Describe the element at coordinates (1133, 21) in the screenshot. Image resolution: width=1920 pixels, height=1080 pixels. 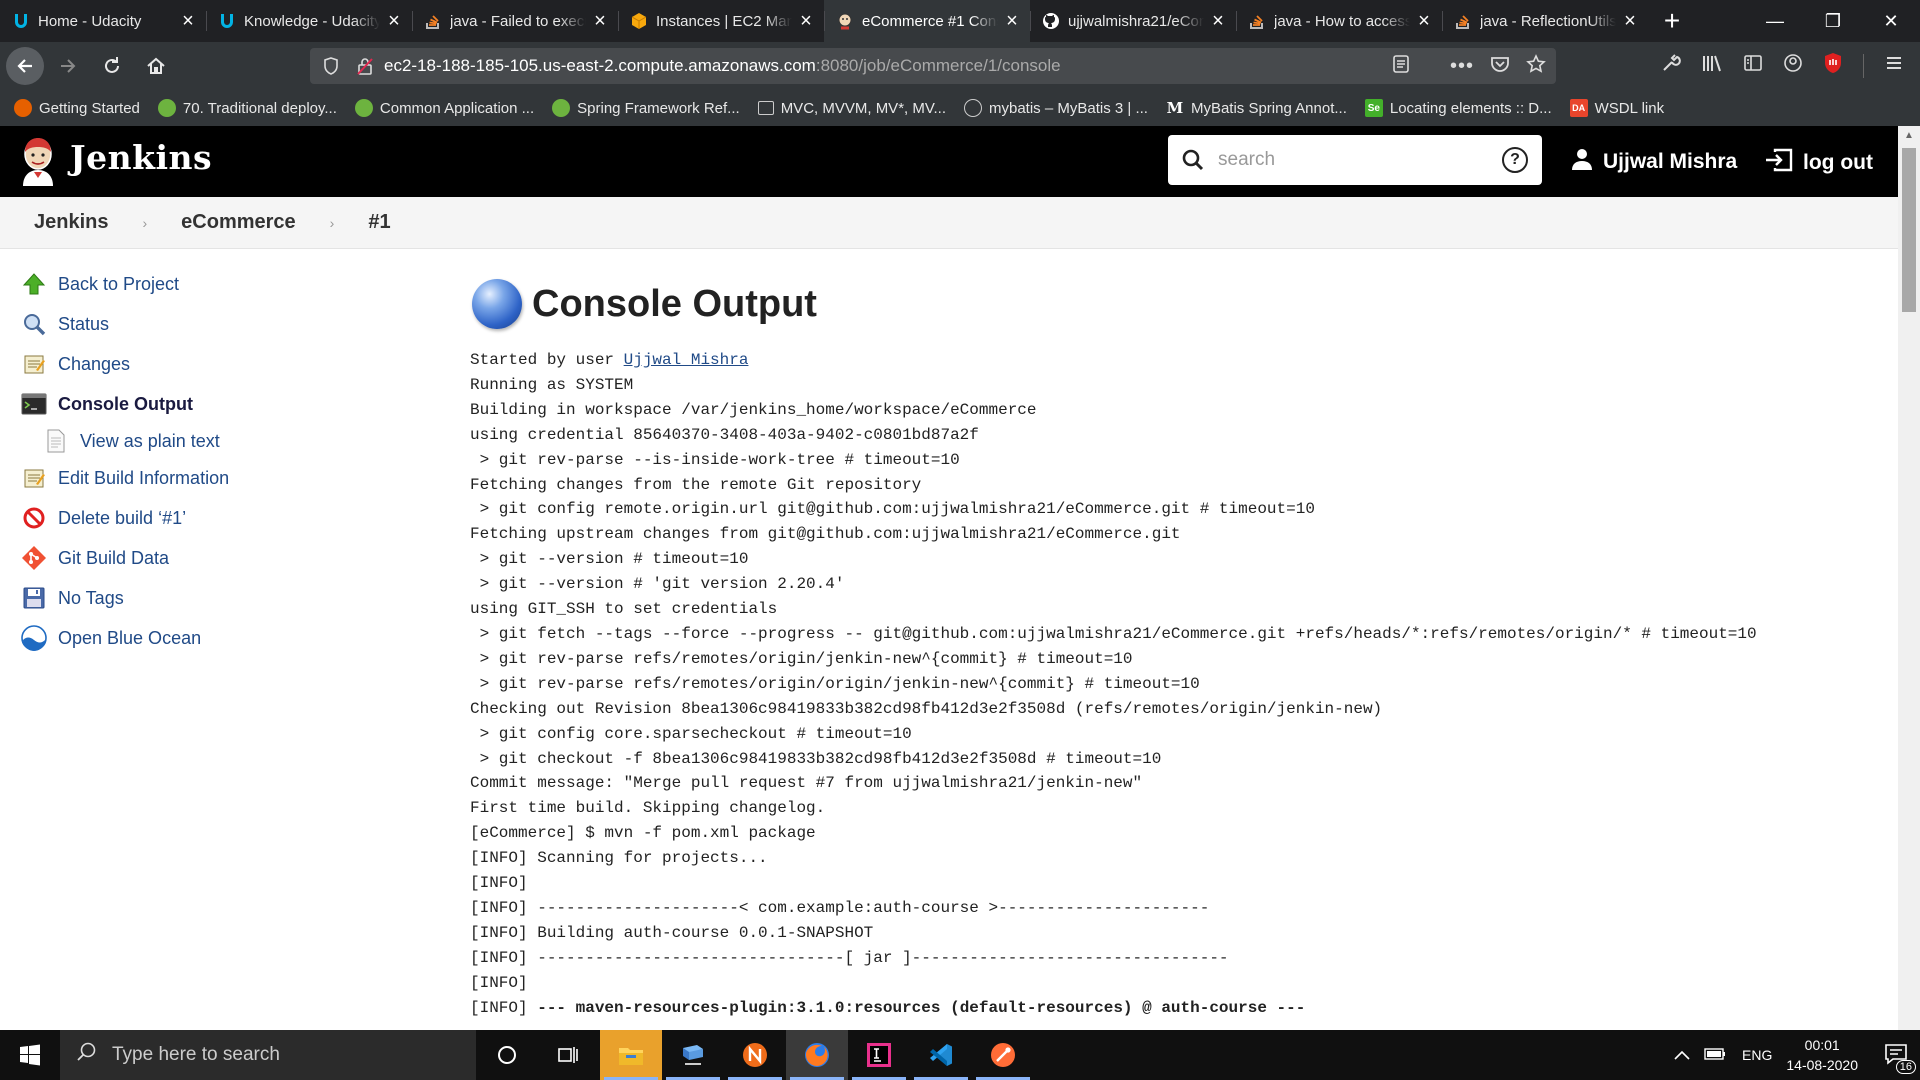
I see `browser-tab: ujjwalmishra21/eCommerce ×` at that location.